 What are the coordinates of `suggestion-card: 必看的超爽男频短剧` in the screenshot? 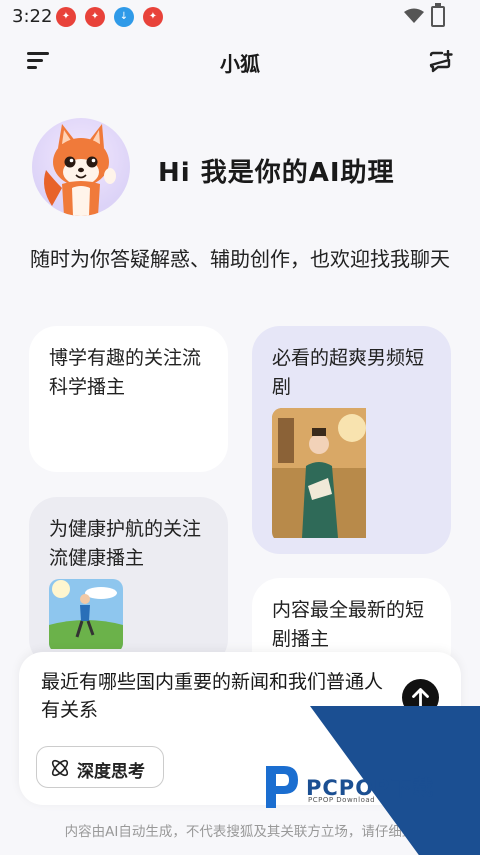 It's located at (351, 440).